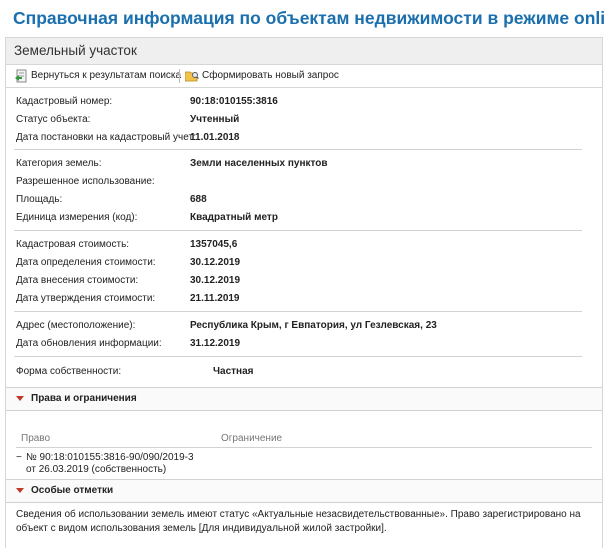  Describe the element at coordinates (85, 181) in the screenshot. I see `info-key: Разрешенное использование:` at that location.